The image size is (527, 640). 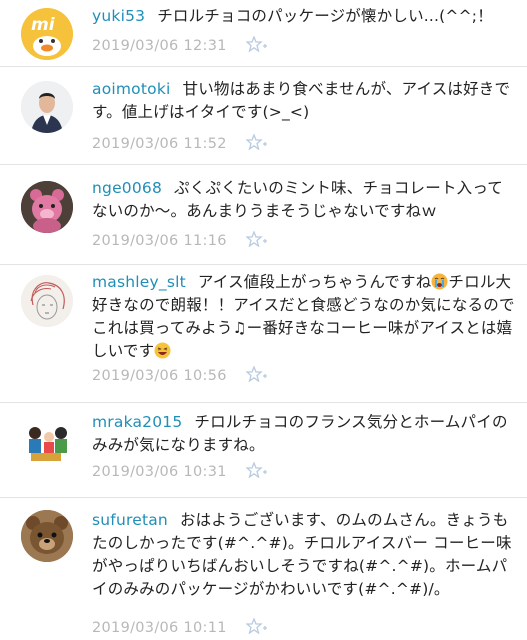 I want to click on man-photo-icon, so click(x=47, y=107).